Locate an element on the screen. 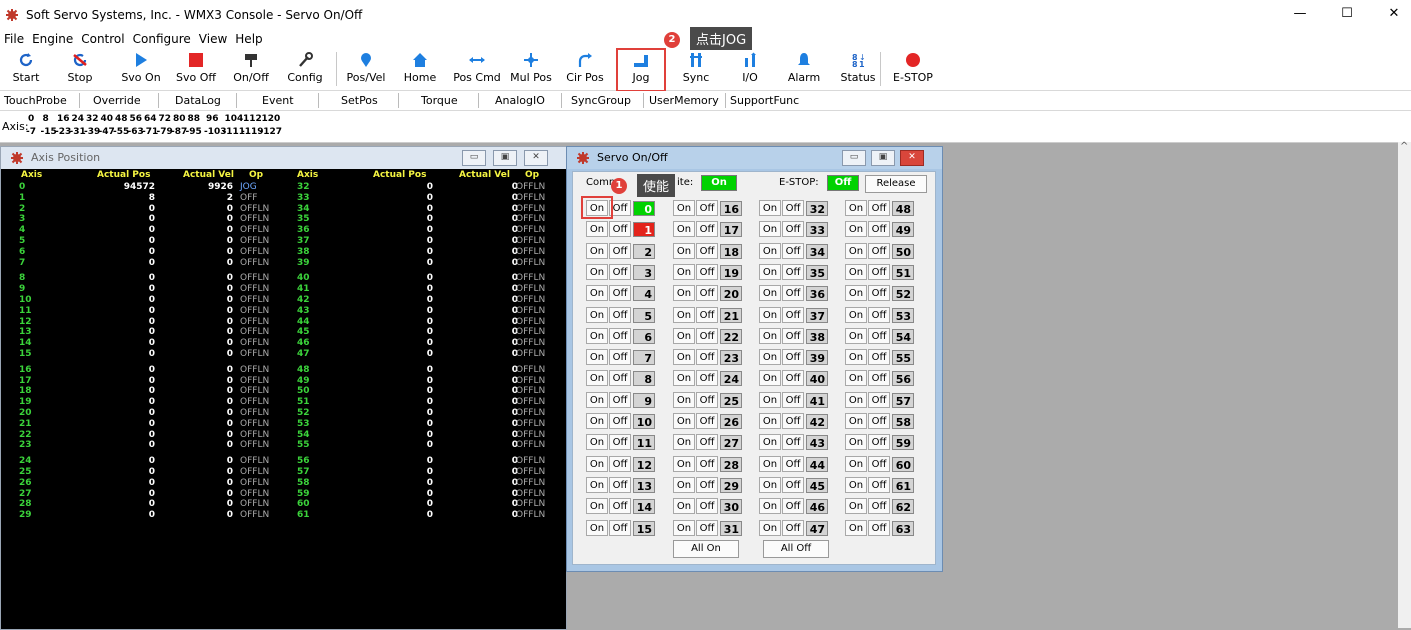 This screenshot has width=1411, height=630. tab-touchprobe: TouchProbe is located at coordinates (35, 100).